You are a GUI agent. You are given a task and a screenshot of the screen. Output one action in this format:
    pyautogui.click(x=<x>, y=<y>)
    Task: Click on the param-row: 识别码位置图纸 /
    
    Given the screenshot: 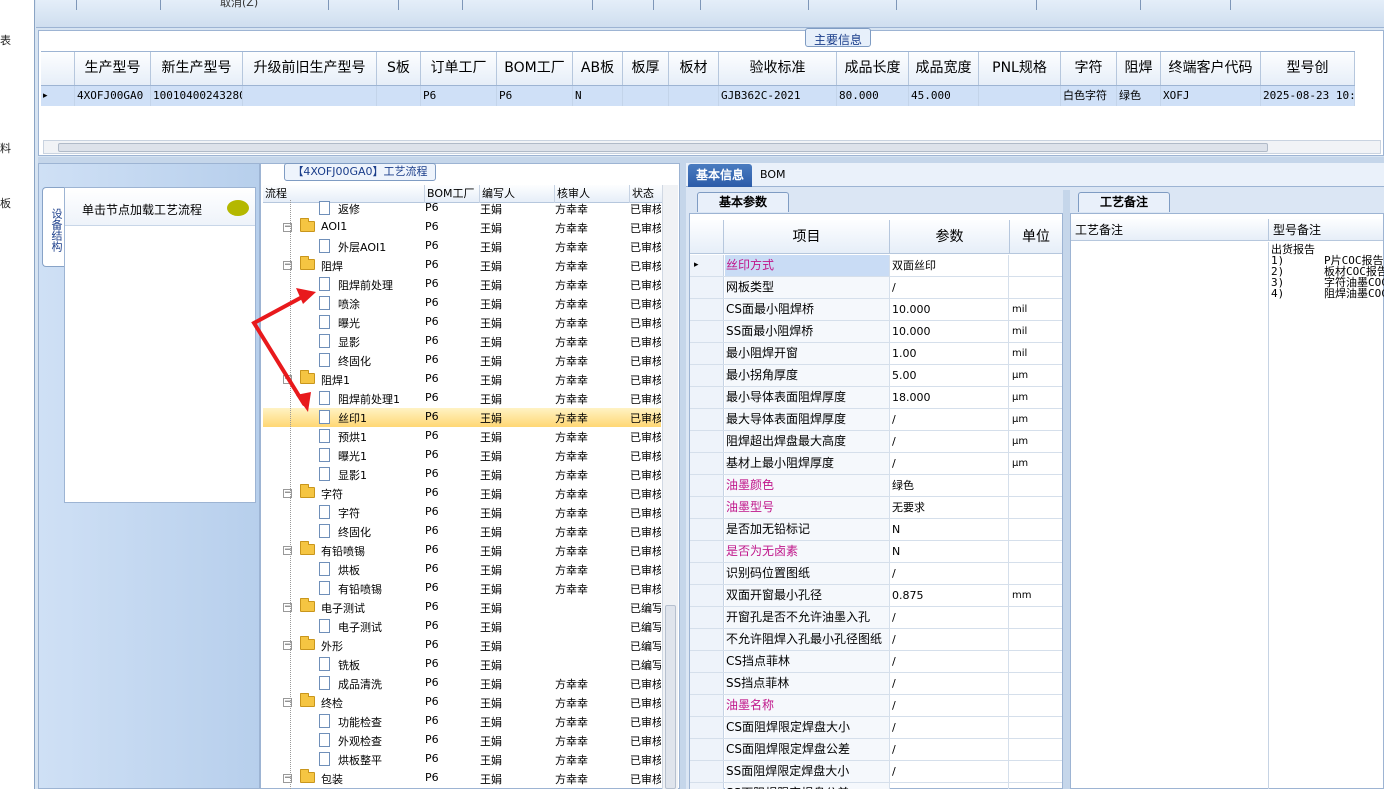 What is the action you would take?
    pyautogui.click(x=876, y=574)
    